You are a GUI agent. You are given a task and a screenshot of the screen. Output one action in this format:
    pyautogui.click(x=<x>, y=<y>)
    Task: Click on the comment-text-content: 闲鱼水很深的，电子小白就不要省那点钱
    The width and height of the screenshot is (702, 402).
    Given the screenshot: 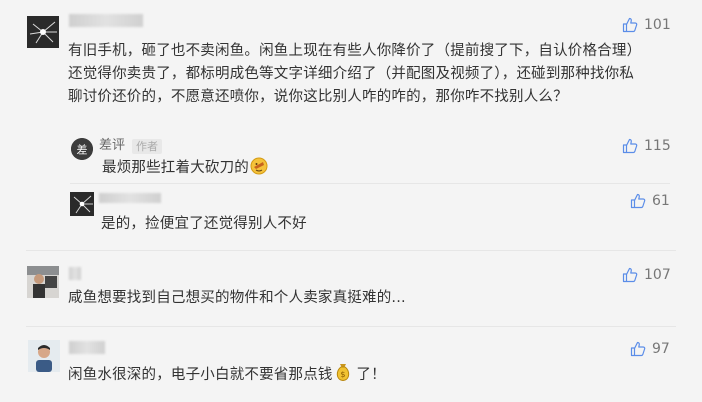 What is the action you would take?
    pyautogui.click(x=200, y=375)
    